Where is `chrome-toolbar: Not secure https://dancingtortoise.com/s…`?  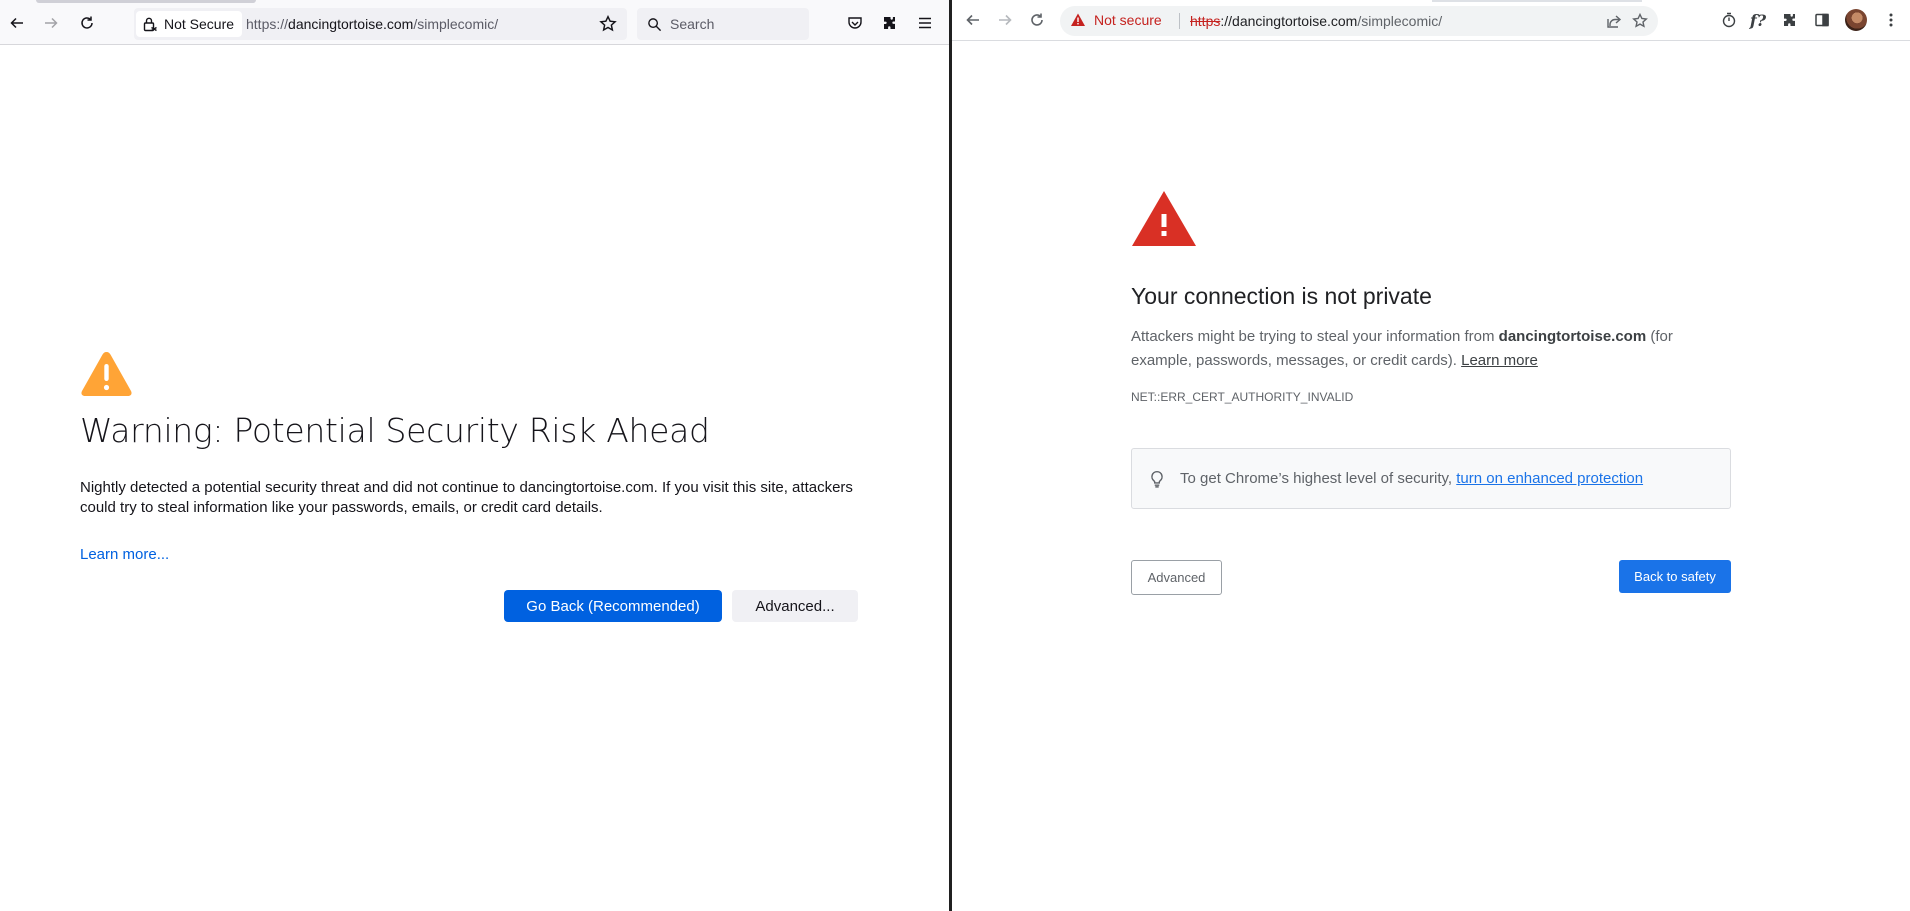 chrome-toolbar: Not secure https://dancingtortoise.com/s… is located at coordinates (1431, 20).